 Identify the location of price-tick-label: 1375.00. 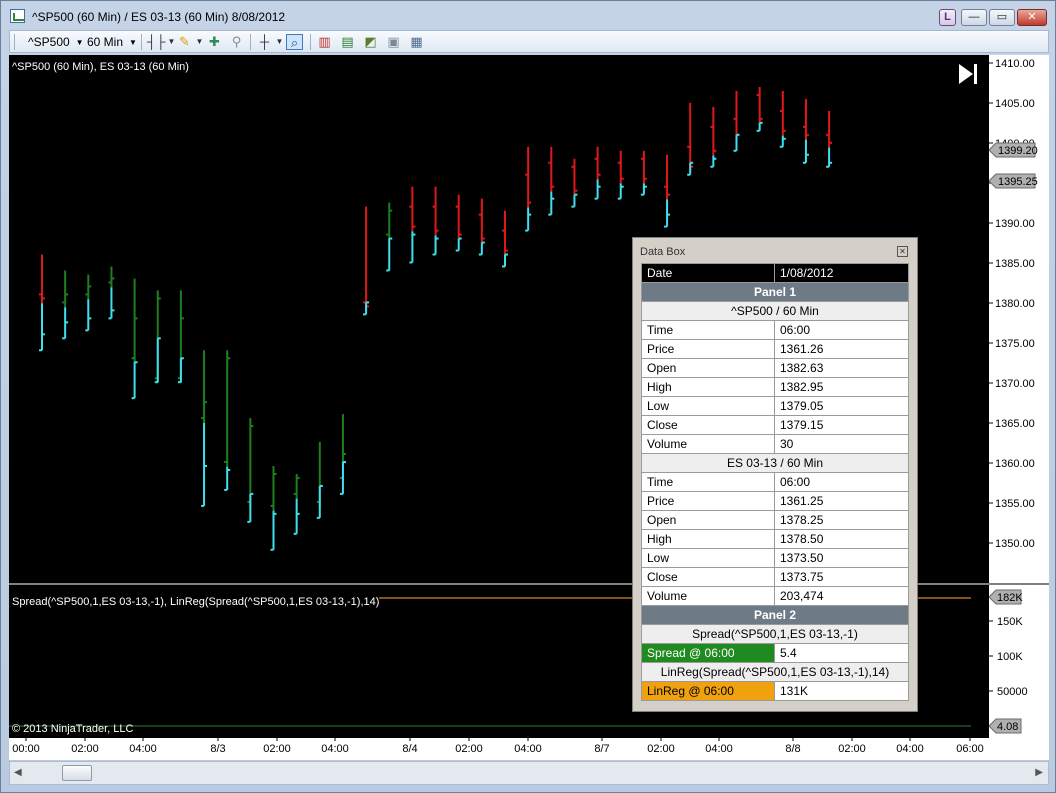
(1015, 344).